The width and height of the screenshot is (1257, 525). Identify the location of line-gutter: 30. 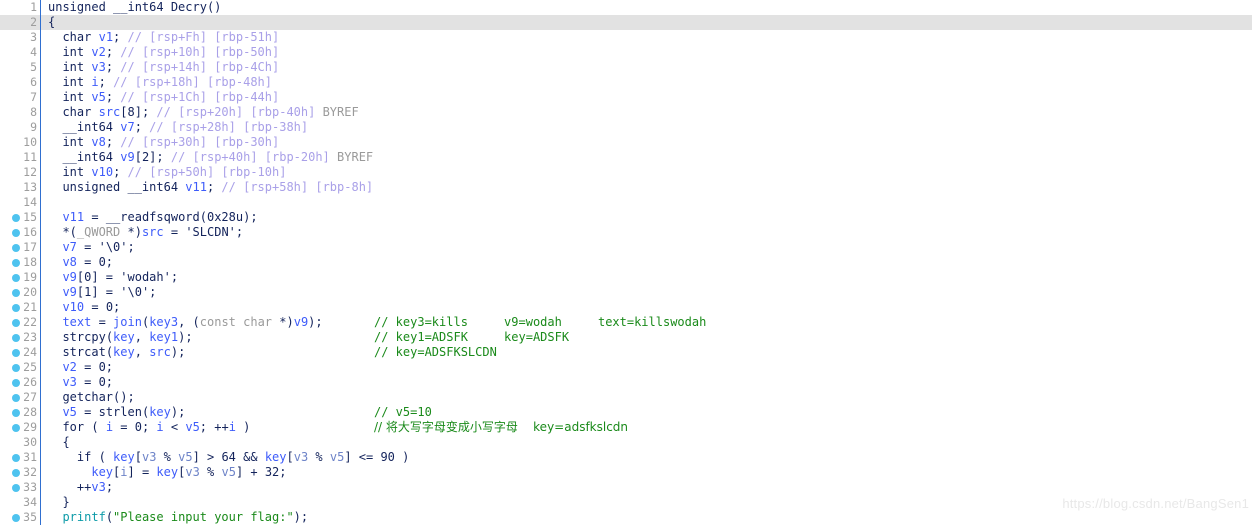
(20, 442).